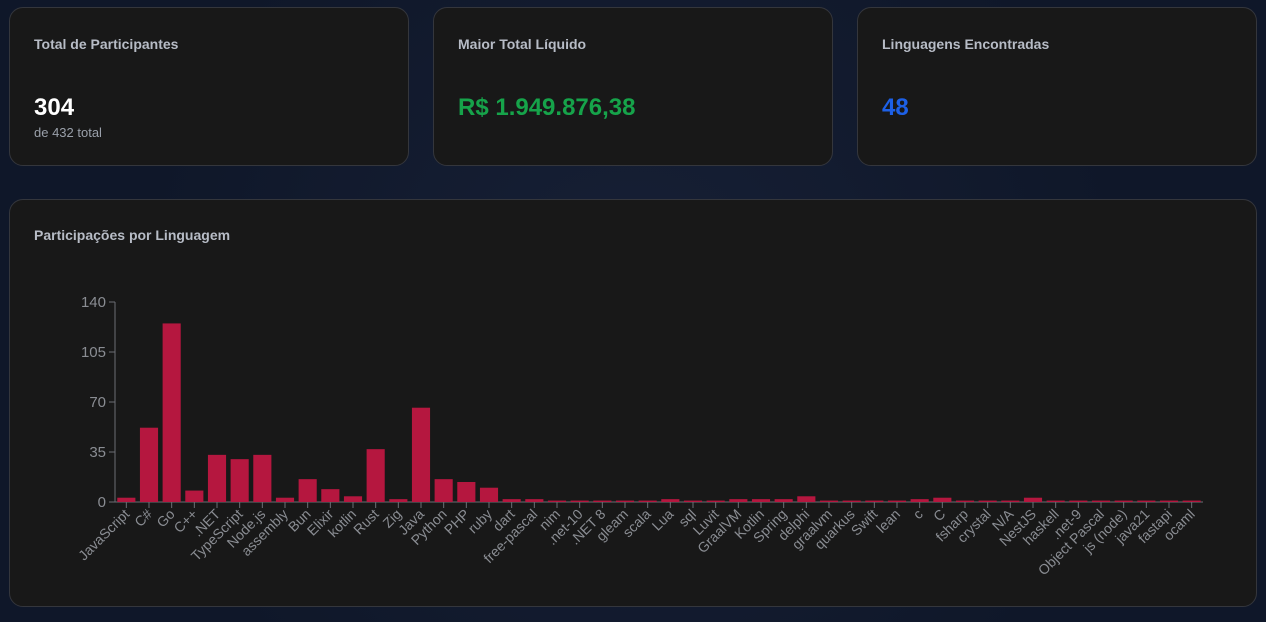  What do you see at coordinates (93, 352) in the screenshot?
I see `y-tick-label: 105` at bounding box center [93, 352].